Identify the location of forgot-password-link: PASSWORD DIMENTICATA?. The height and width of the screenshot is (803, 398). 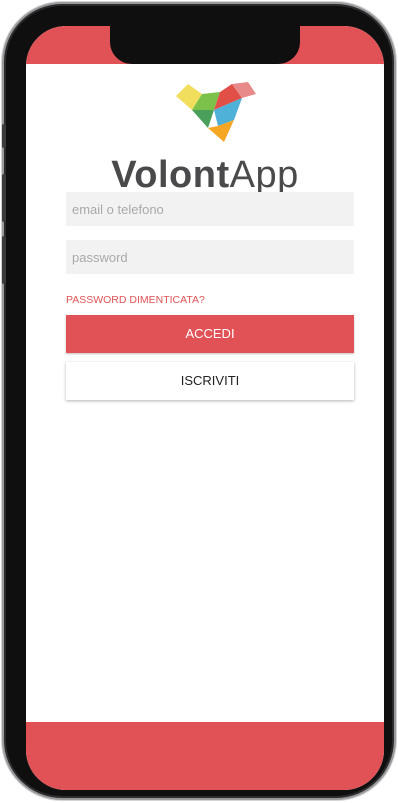
(135, 300).